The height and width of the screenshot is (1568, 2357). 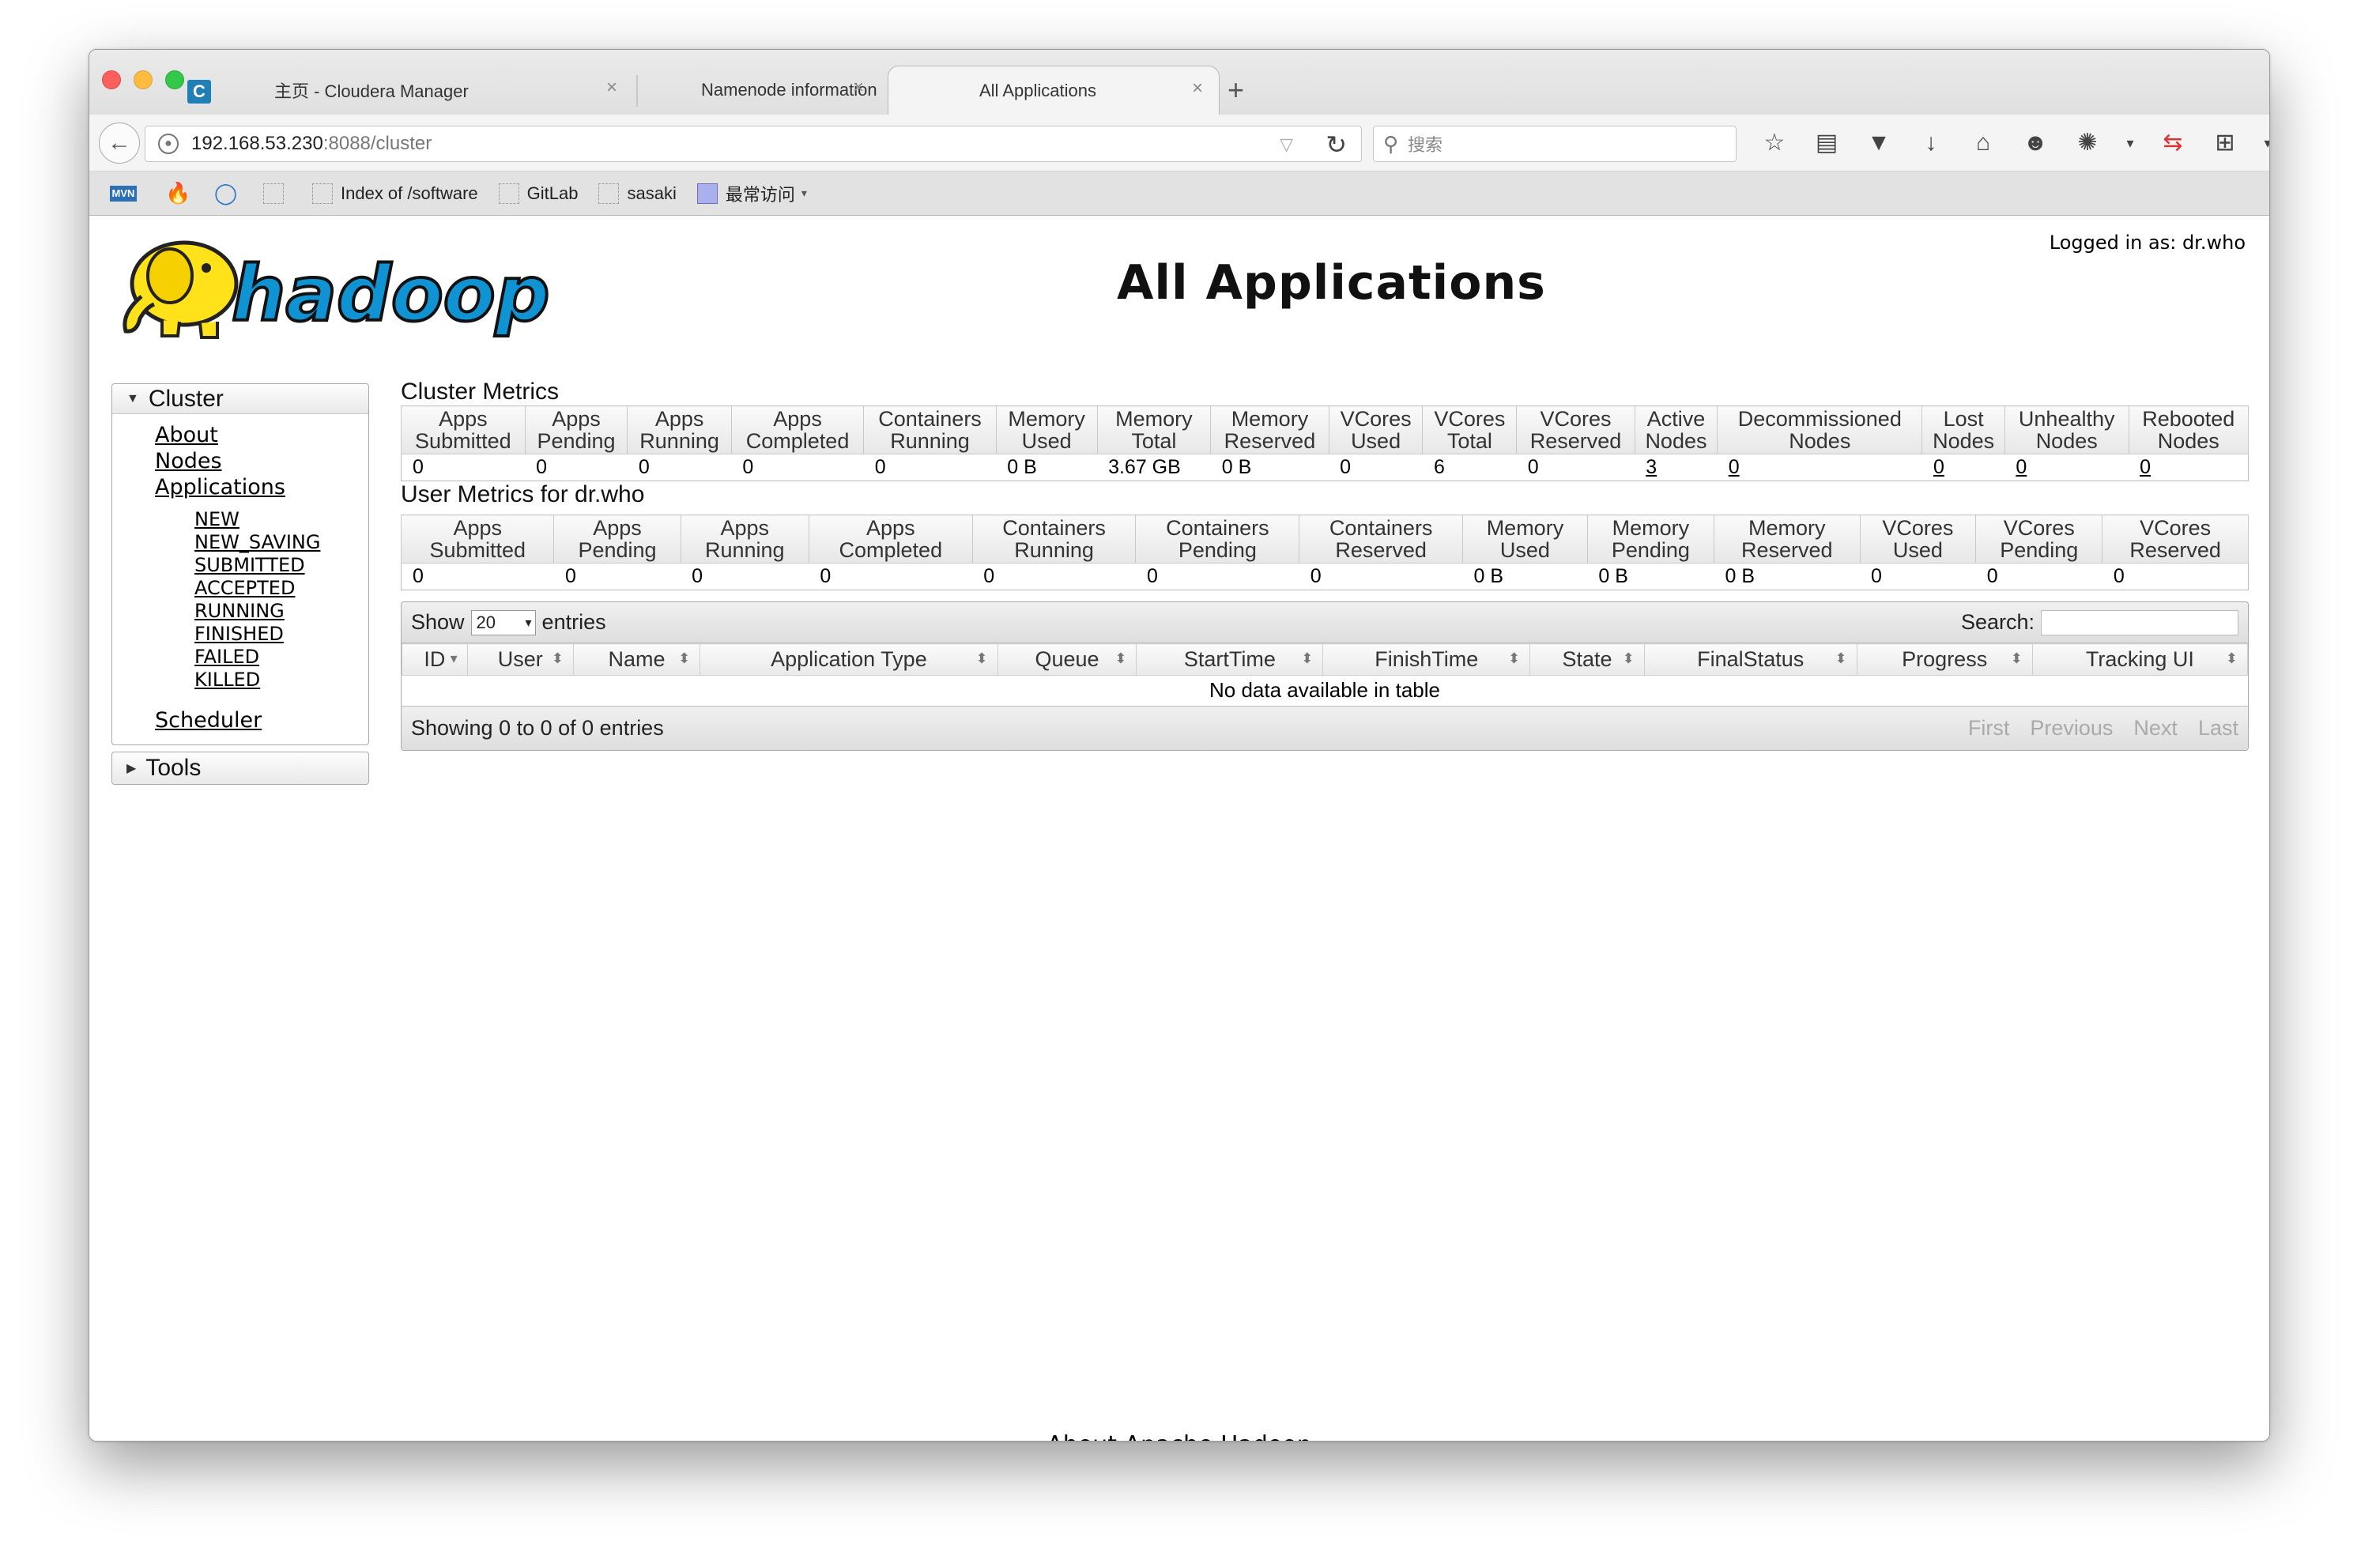 I want to click on bookmark-index-software: Index of /software, so click(x=395, y=193).